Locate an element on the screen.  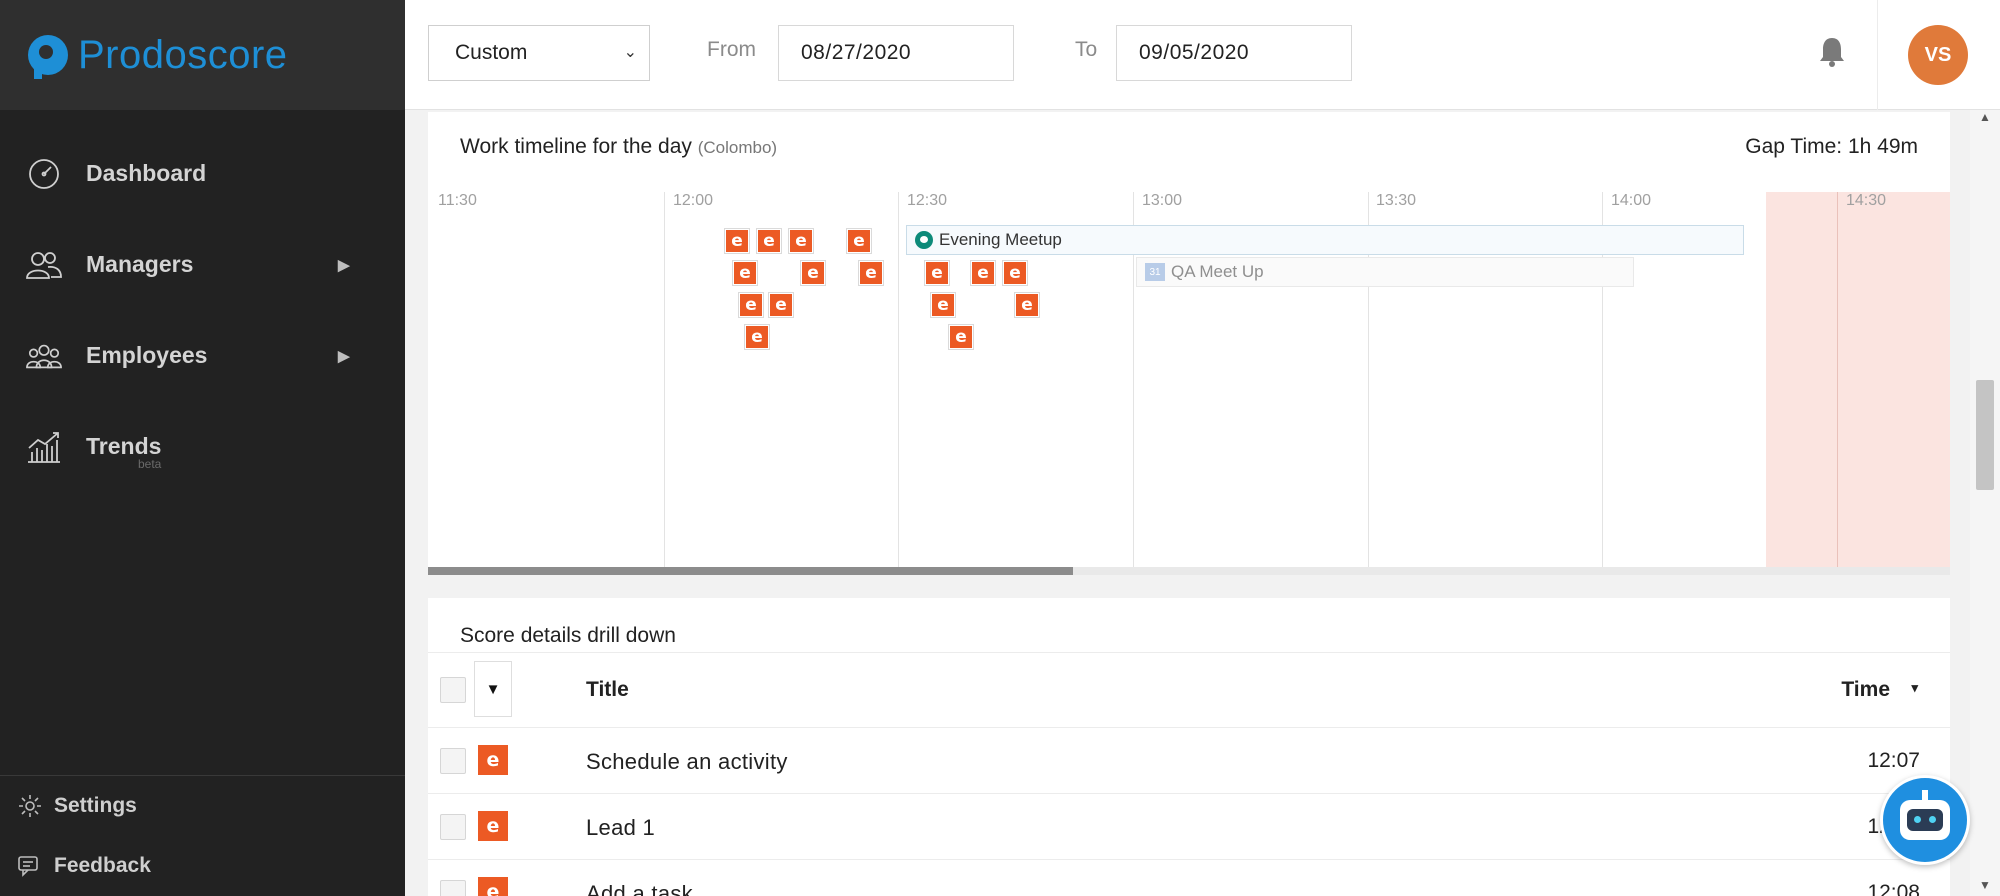
column-time: Time is located at coordinates (1865, 690).